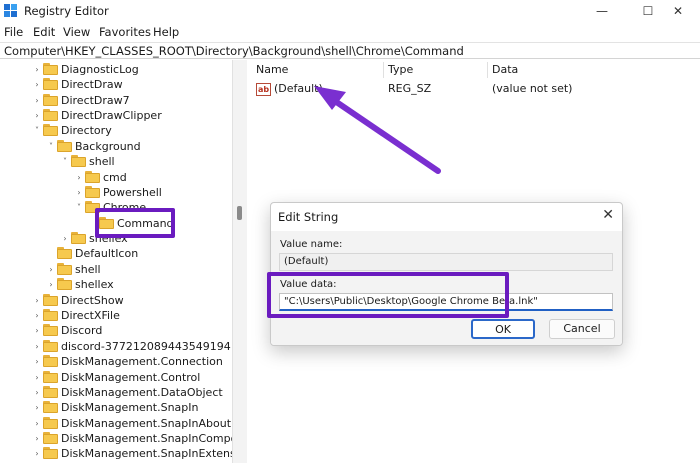  What do you see at coordinates (130, 407) in the screenshot?
I see `tree-item-label: DiskManagement.SnapIn` at bounding box center [130, 407].